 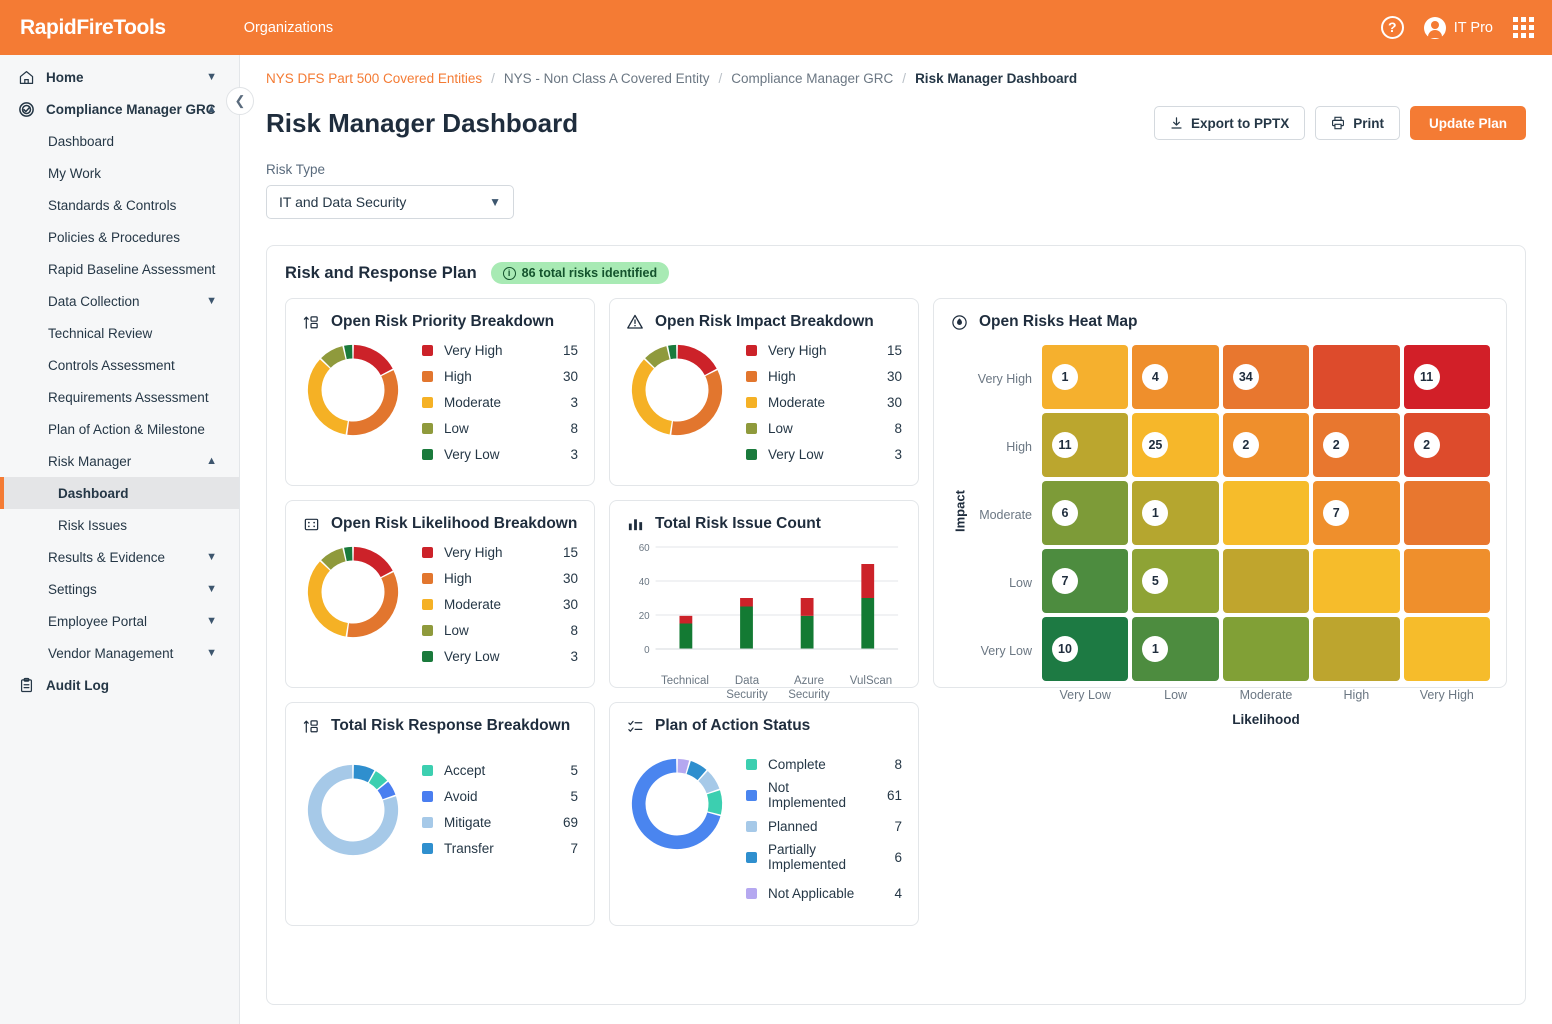 I want to click on sidebar-item-home: Home ▼, so click(x=119, y=77).